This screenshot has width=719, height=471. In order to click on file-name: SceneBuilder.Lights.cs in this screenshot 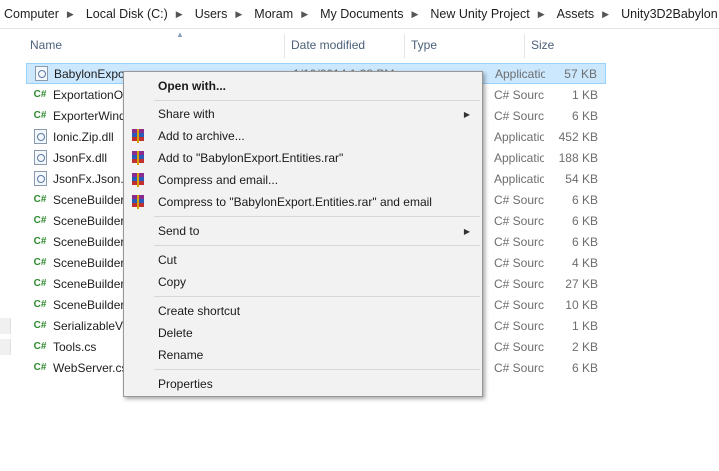, I will do `click(90, 262)`.